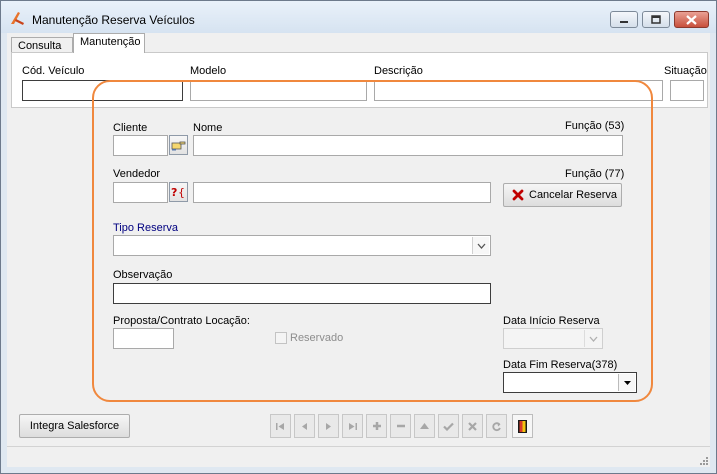  I want to click on modelo-label: Modelo, so click(208, 71).